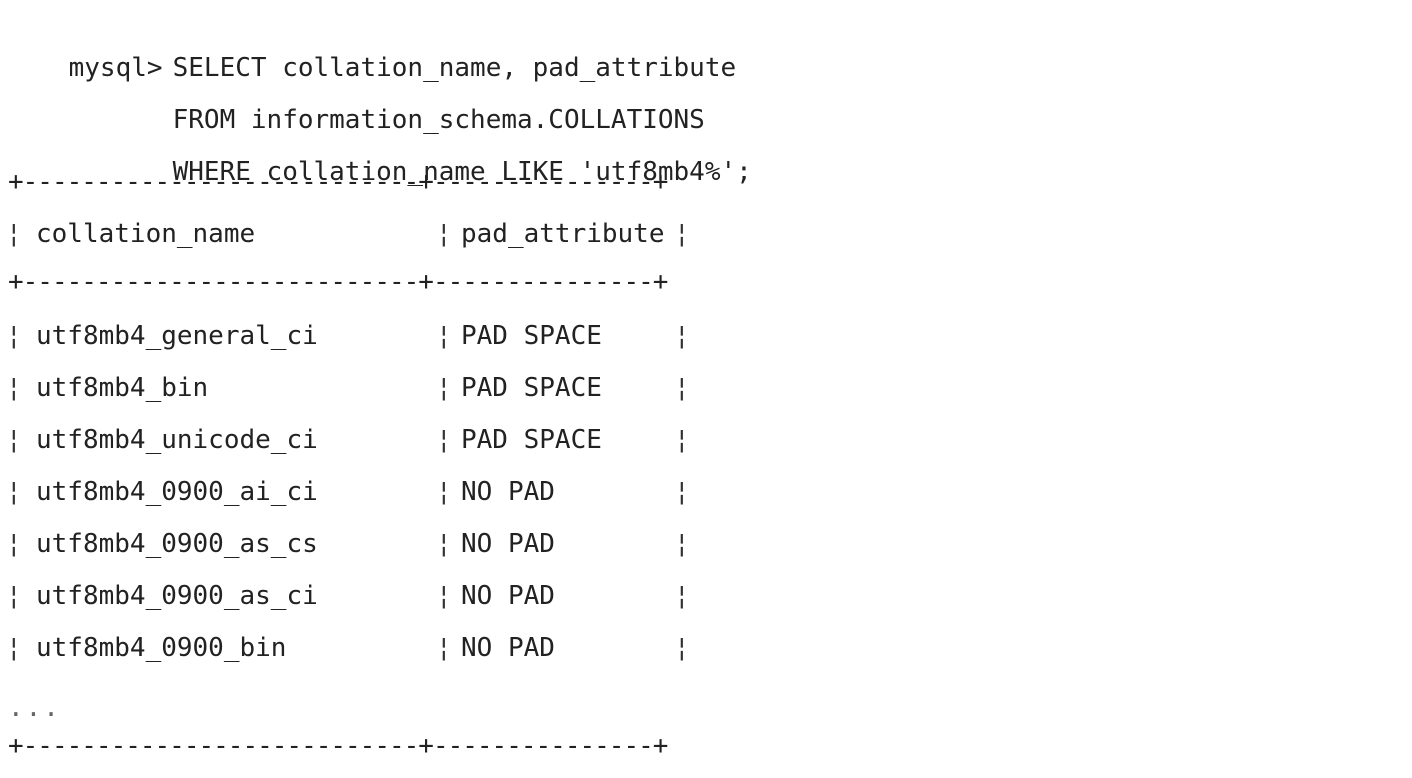 The height and width of the screenshot is (778, 1412). Describe the element at coordinates (146, 234) in the screenshot. I see `column-header-collation-name: collation_name` at that location.